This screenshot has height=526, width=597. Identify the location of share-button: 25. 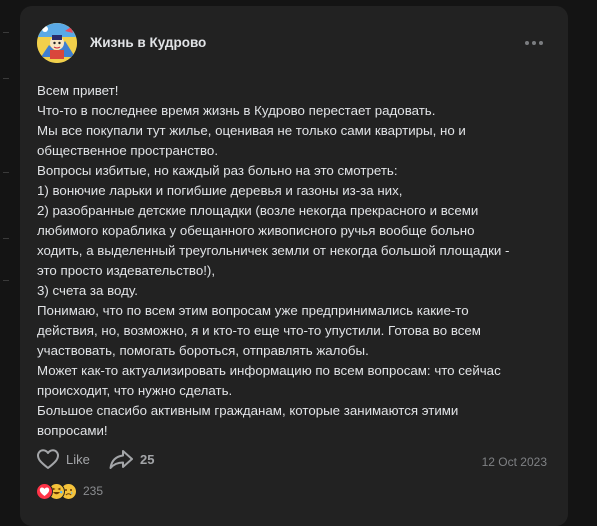
(131, 459).